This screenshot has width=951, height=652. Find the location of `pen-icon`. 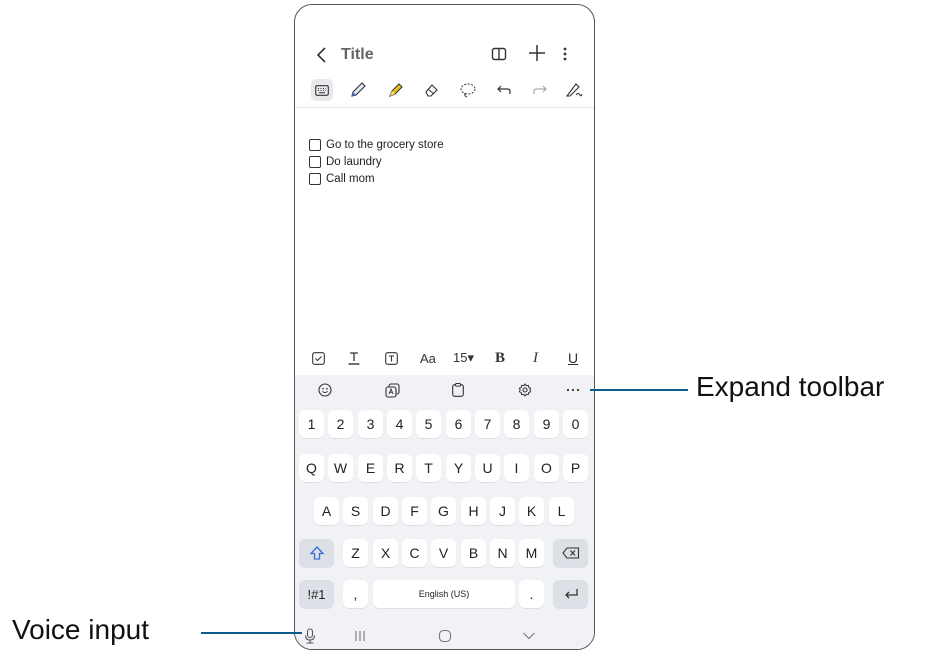

pen-icon is located at coordinates (358, 90).